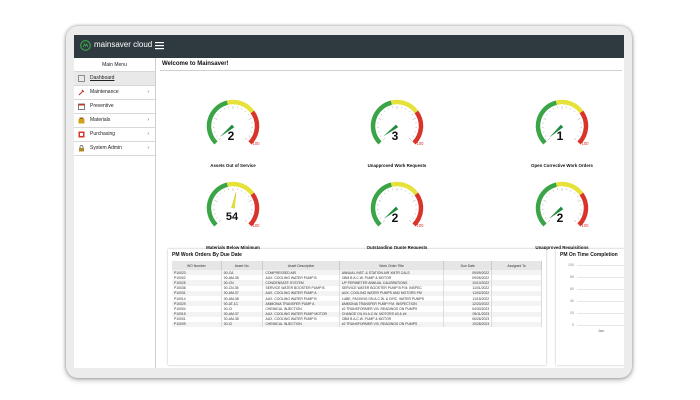 The height and width of the screenshot is (400, 700). What do you see at coordinates (114, 121) in the screenshot?
I see `sidebar-item-materials: Materials ›` at bounding box center [114, 121].